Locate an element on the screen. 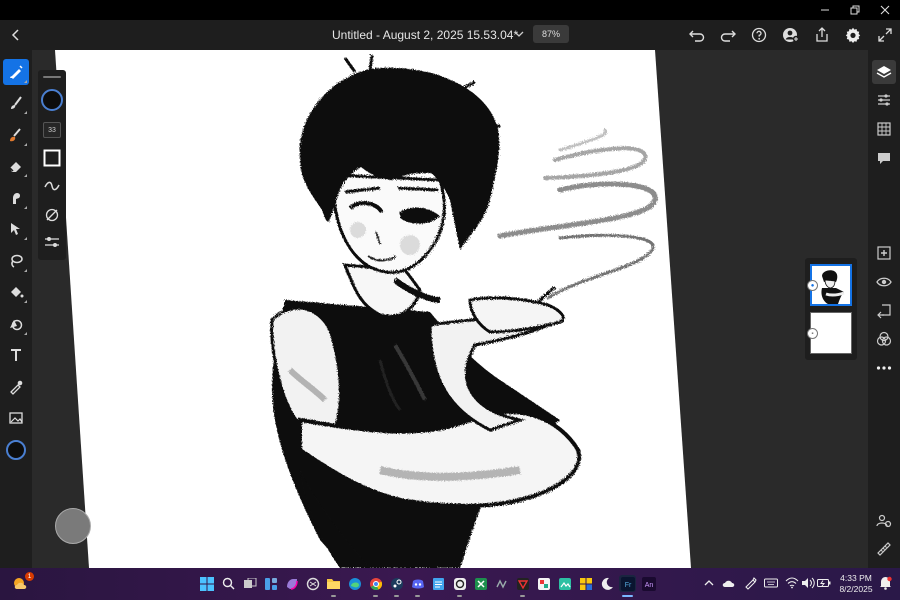 Image resolution: width=900 pixels, height=600 pixels. tool-smudge is located at coordinates (16, 198).